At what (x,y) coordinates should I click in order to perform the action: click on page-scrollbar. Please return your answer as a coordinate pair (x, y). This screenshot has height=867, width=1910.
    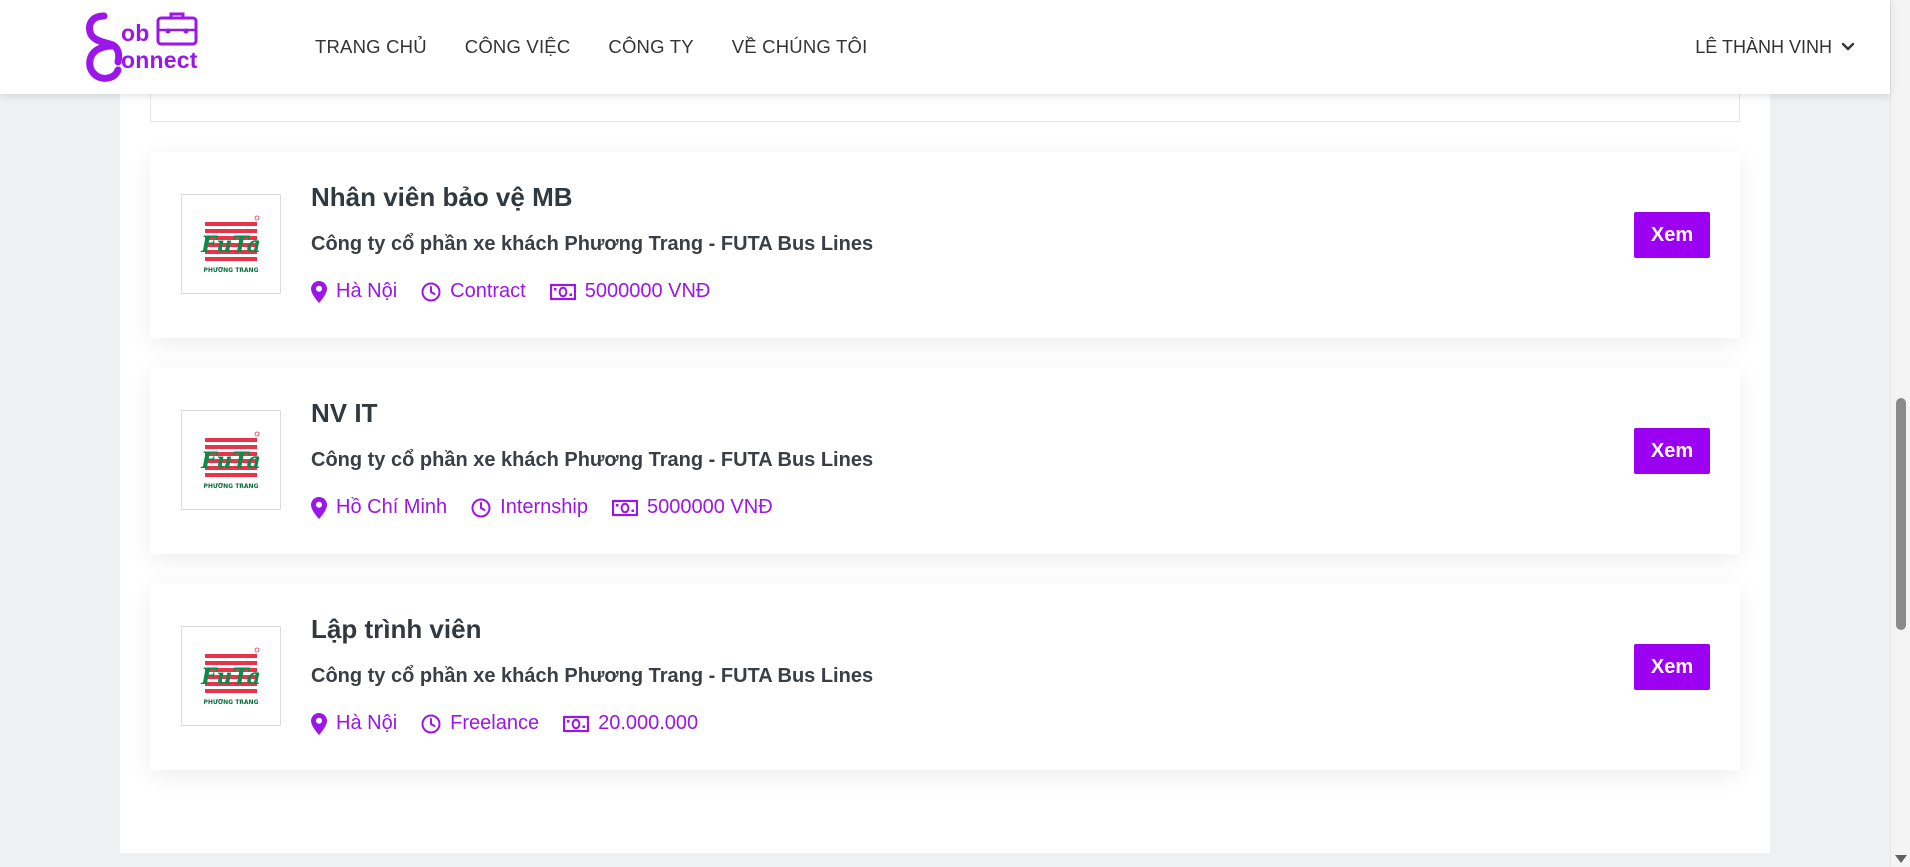
    Looking at the image, I should click on (1900, 433).